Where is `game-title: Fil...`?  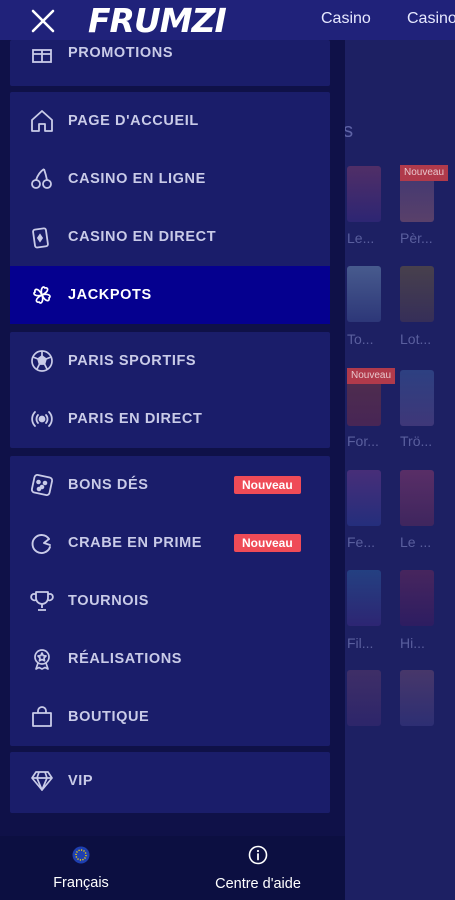
game-title: Fil... is located at coordinates (360, 643).